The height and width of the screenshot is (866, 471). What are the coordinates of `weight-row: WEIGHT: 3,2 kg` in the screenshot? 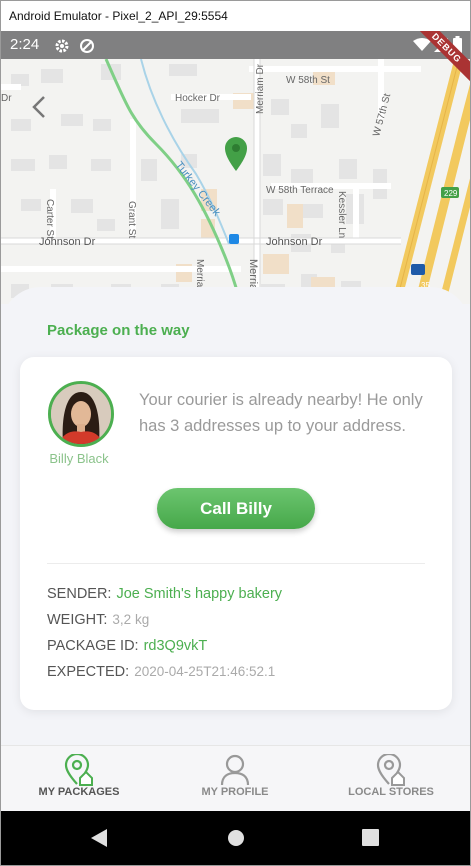 It's located at (98, 620).